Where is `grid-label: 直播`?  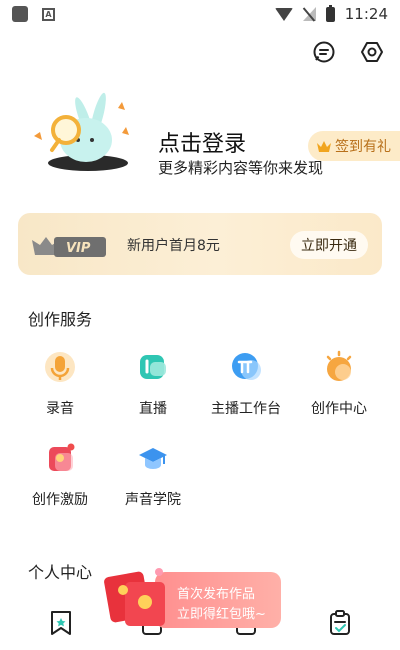 grid-label: 直播 is located at coordinates (153, 409).